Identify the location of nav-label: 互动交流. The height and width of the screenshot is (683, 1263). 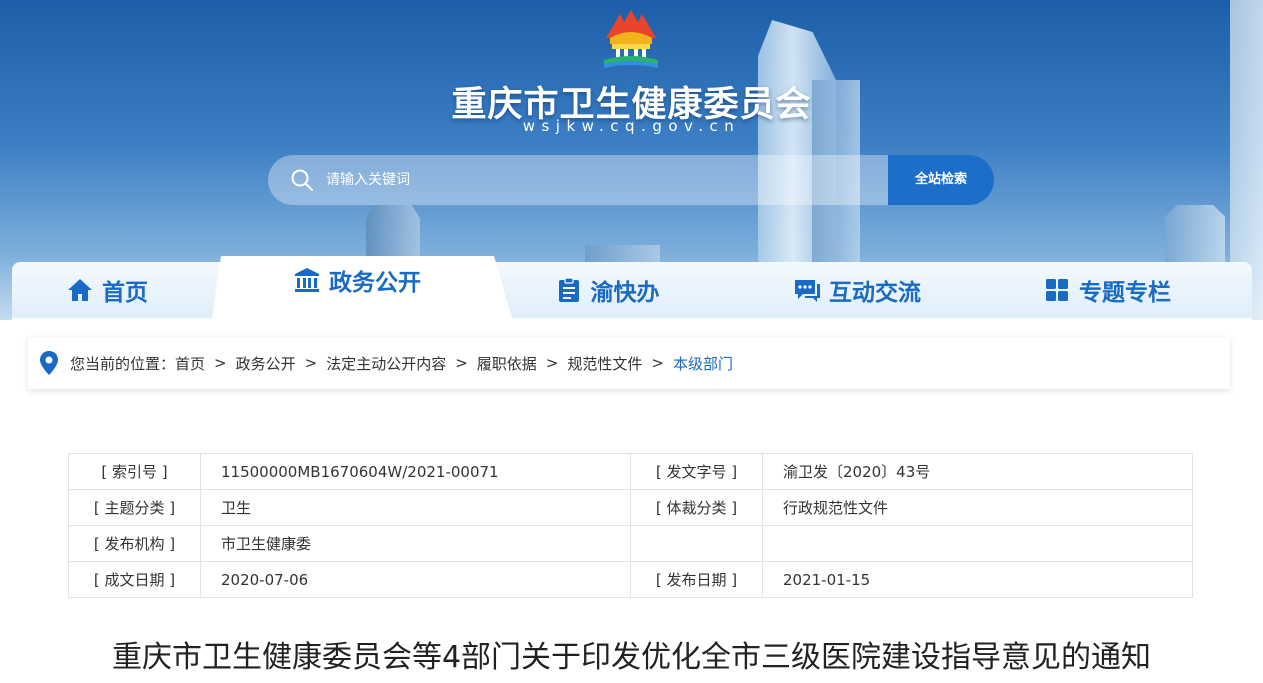
(875, 293).